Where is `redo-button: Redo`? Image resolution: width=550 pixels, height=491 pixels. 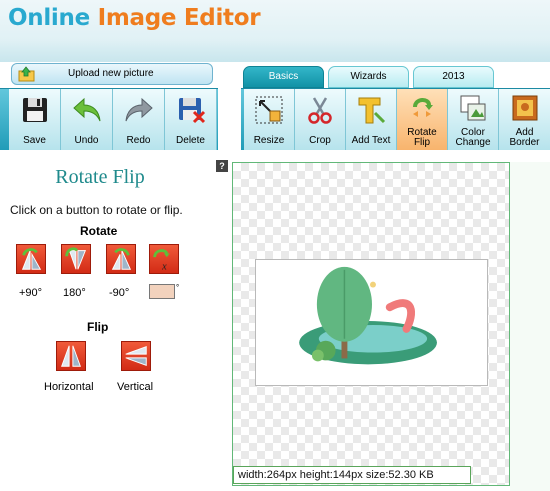 redo-button: Redo is located at coordinates (139, 119).